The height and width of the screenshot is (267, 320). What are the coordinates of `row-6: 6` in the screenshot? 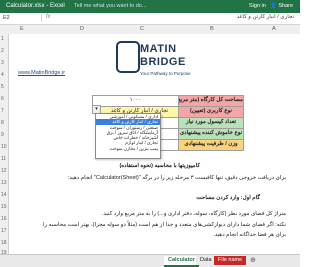 It's located at (2, 99).